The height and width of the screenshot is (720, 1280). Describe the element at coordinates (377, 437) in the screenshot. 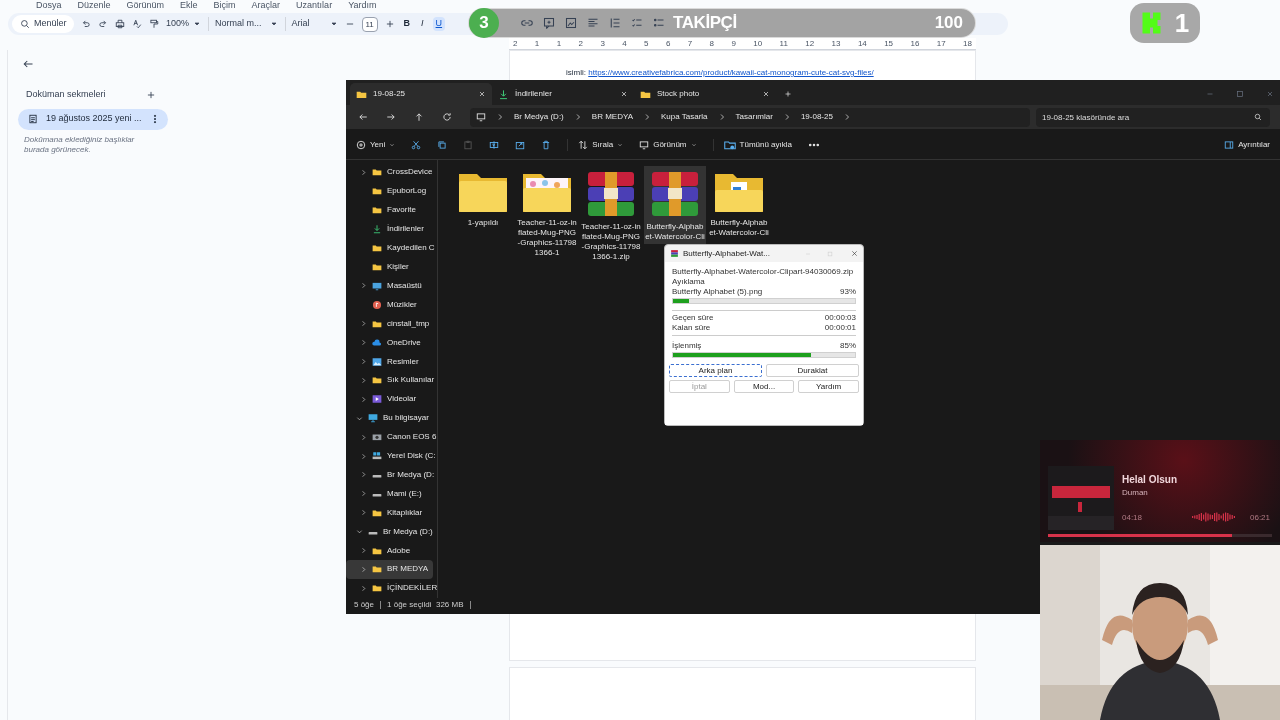

I see `camera-icon` at that location.